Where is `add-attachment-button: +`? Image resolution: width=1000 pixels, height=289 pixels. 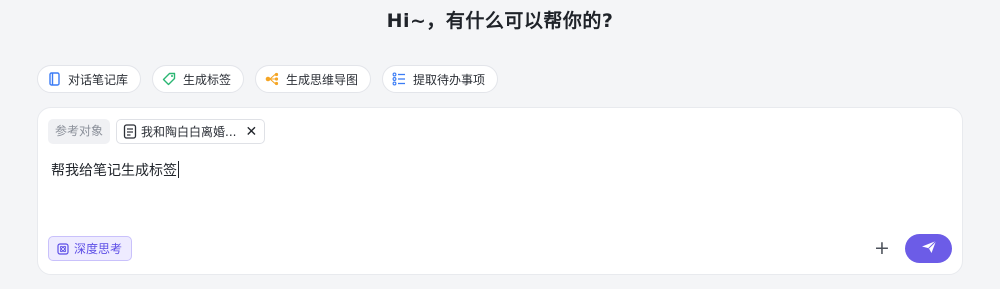
add-attachment-button: + is located at coordinates (882, 248).